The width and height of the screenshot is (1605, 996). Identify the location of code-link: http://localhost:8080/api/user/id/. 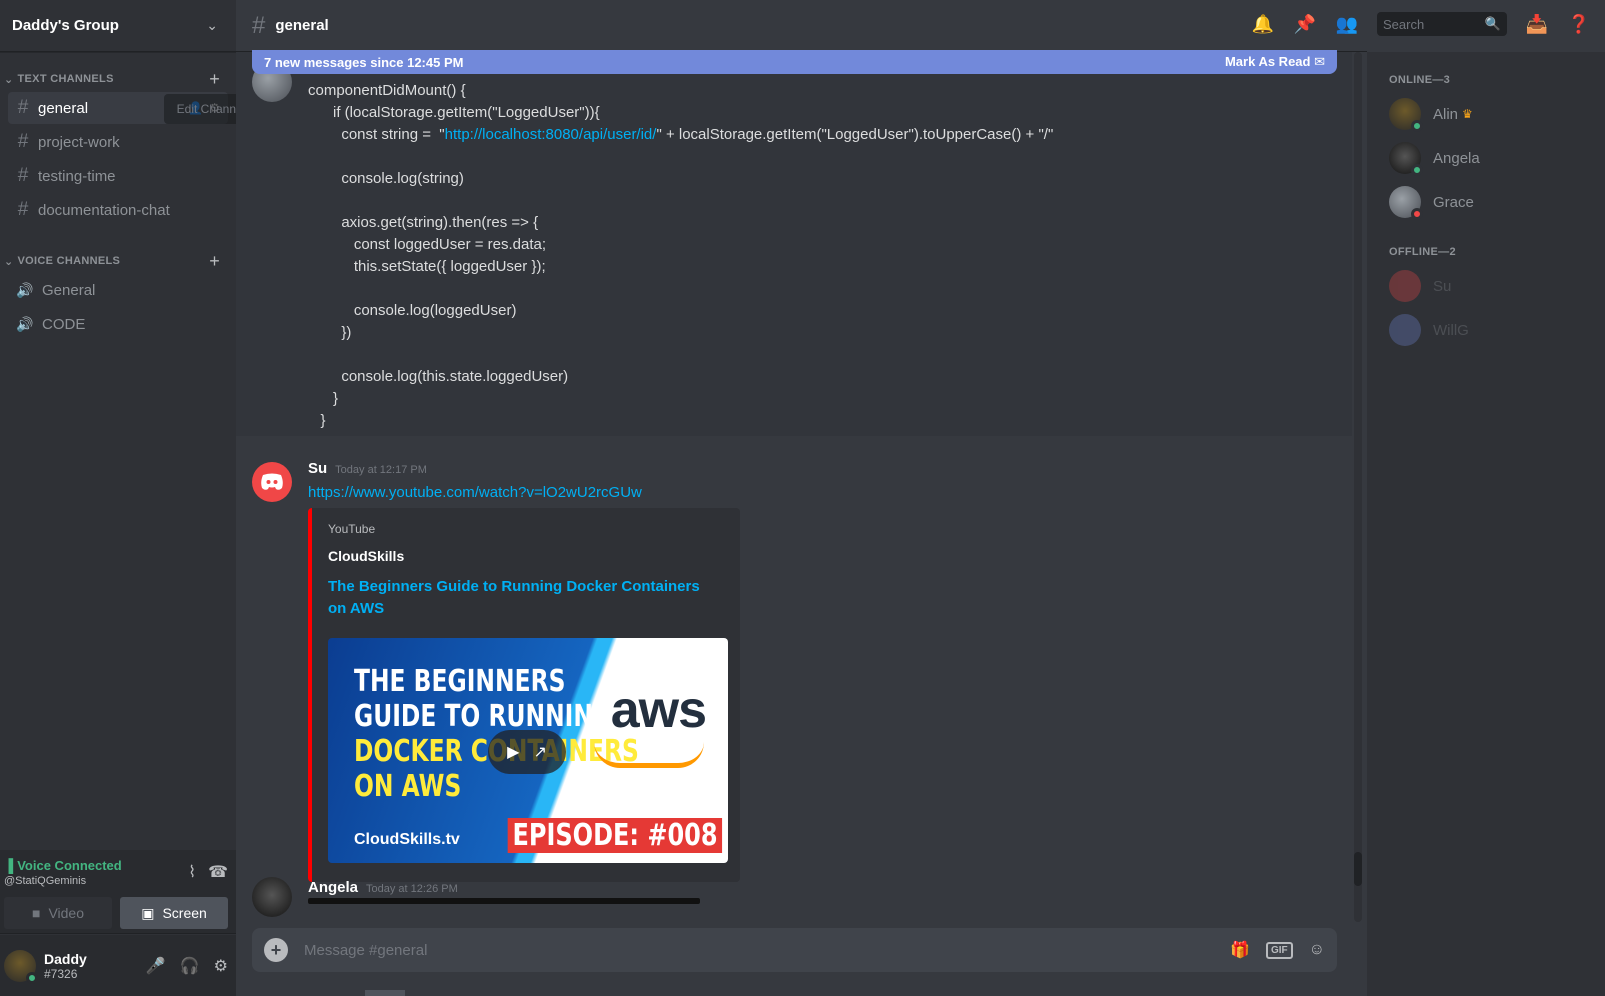
(551, 134).